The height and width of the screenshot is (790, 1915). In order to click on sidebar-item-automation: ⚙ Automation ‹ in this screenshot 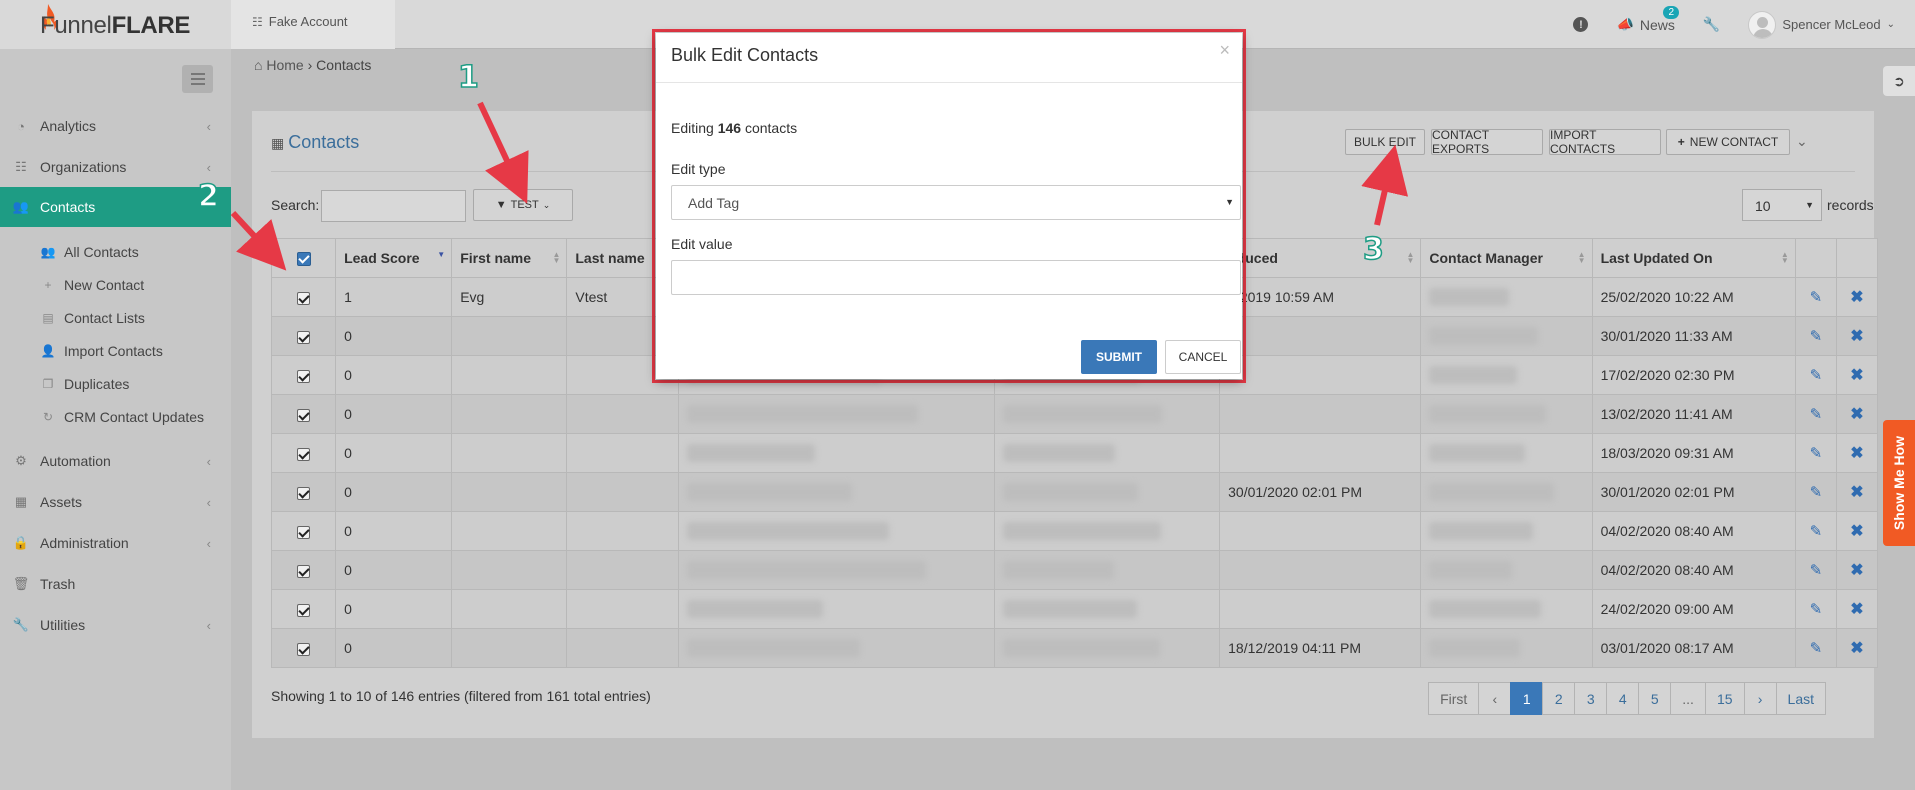, I will do `click(115, 461)`.